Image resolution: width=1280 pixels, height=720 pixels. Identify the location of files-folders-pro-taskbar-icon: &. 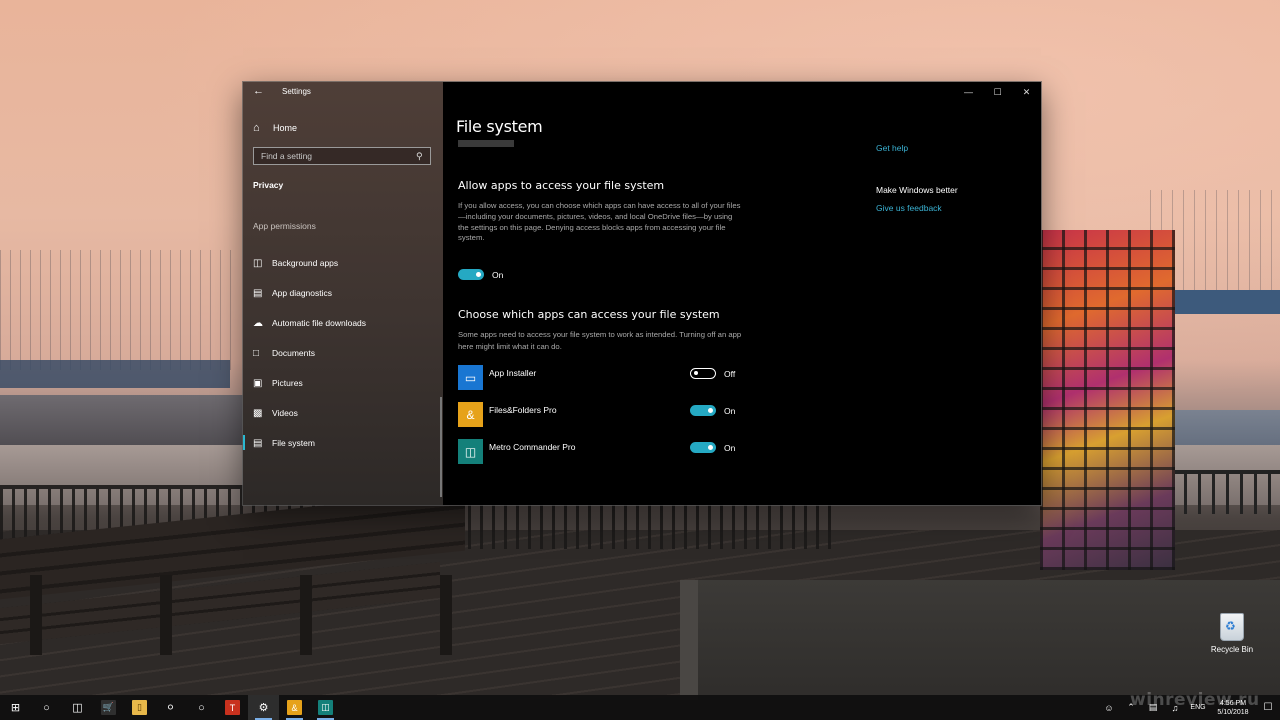
(294, 707).